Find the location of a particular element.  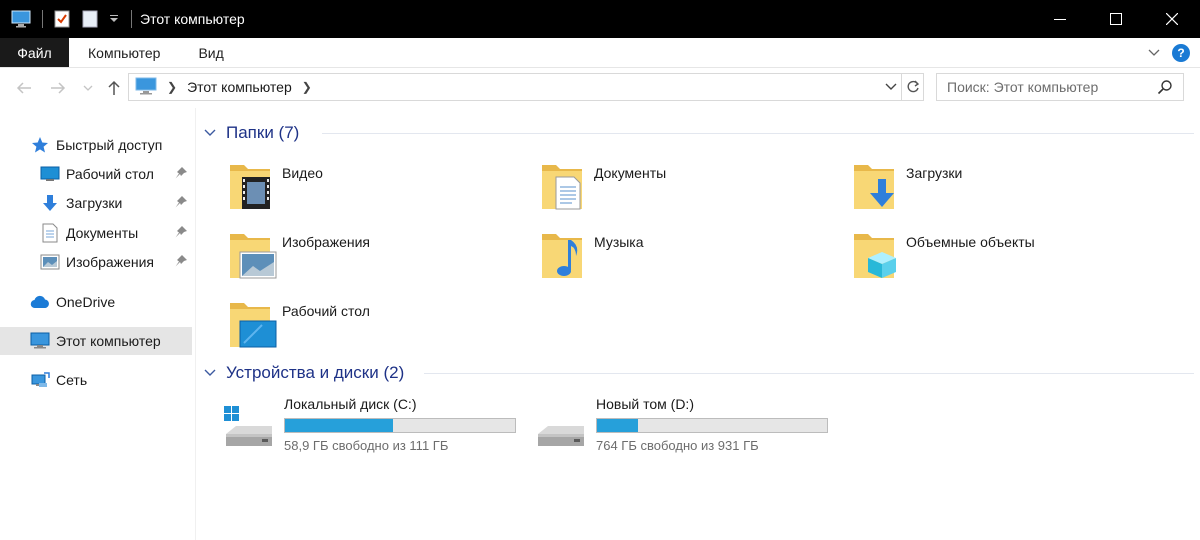

folder-tile-music: Музыка is located at coordinates (688, 258).